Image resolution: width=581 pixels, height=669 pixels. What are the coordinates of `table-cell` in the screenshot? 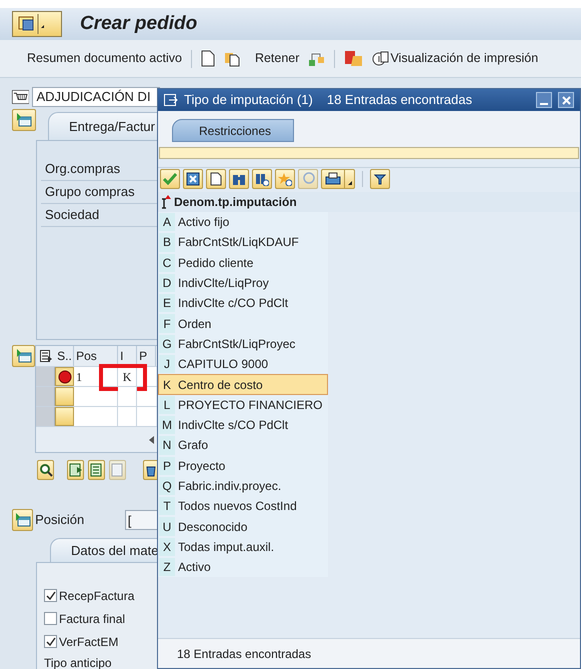 It's located at (146, 416).